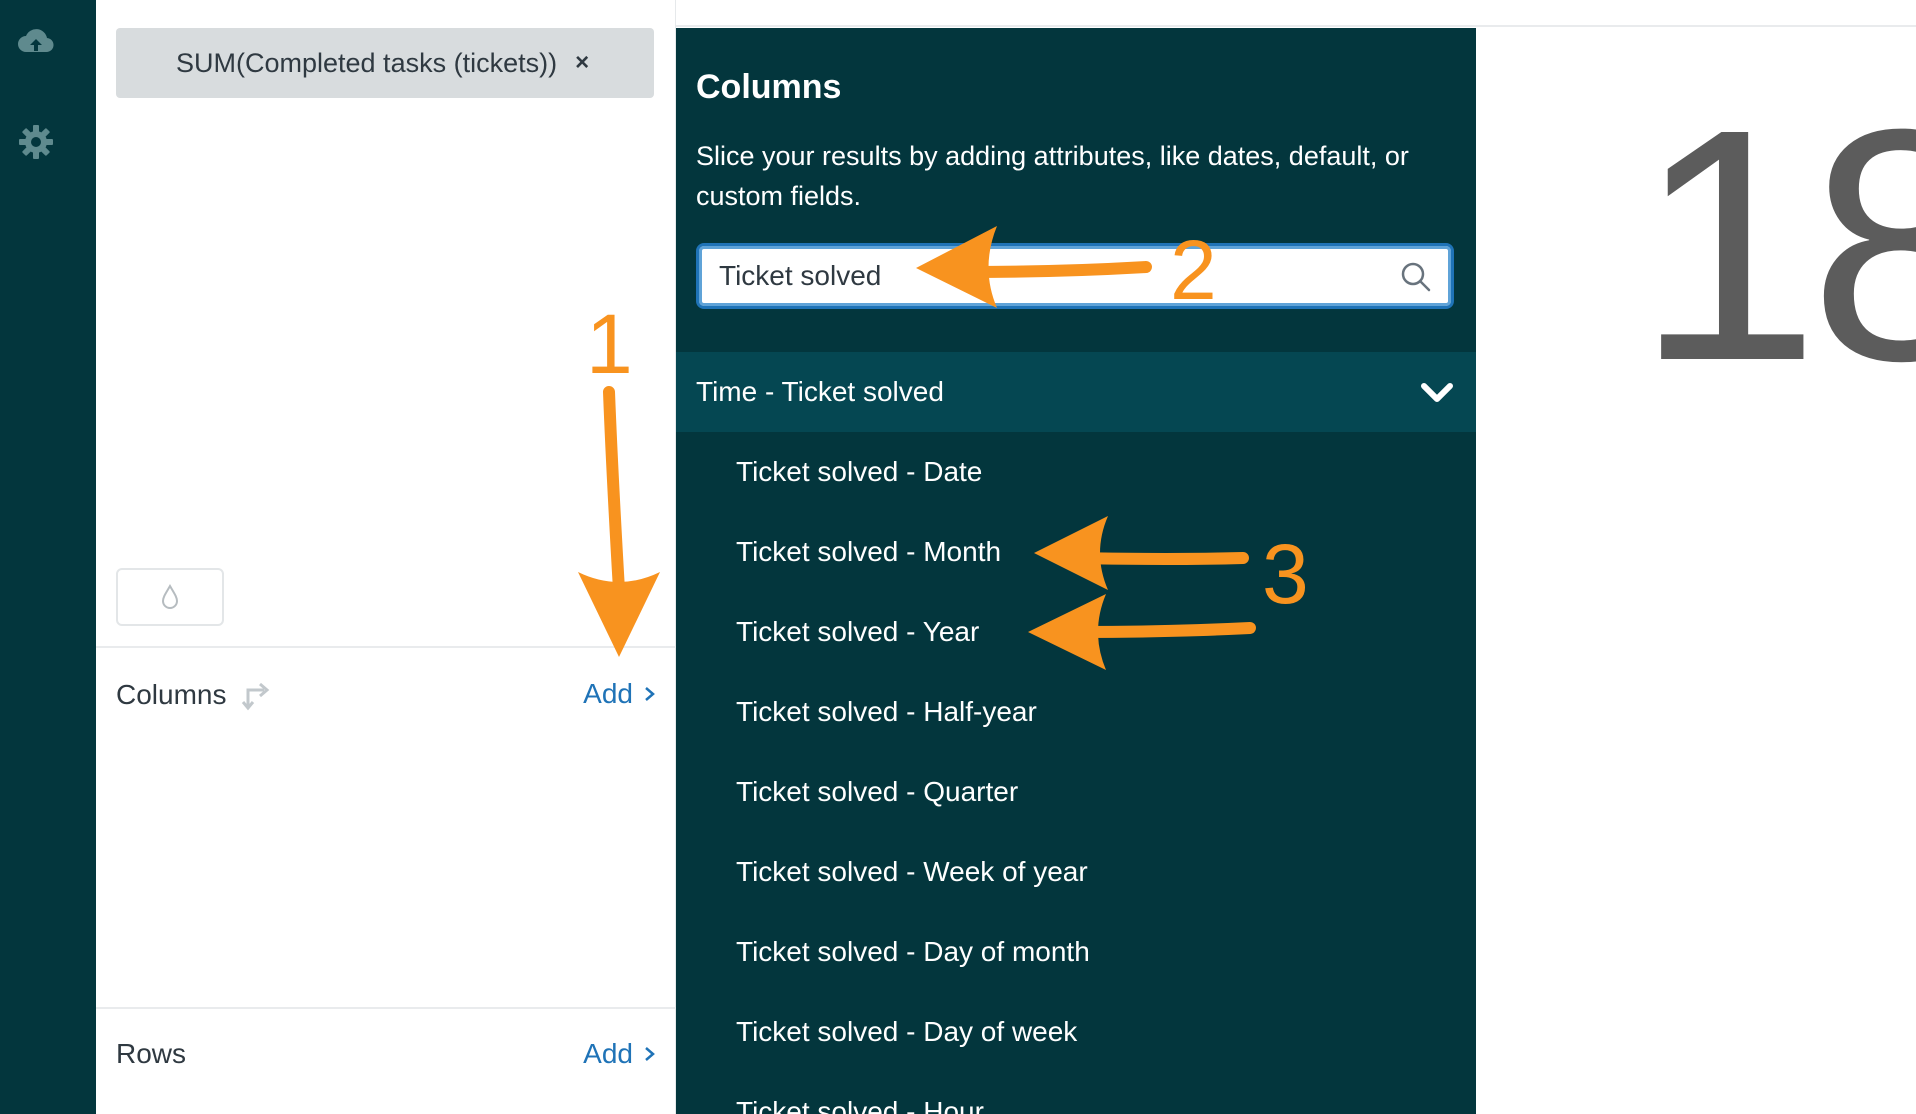 Image resolution: width=1916 pixels, height=1114 pixels. I want to click on option-ticket-solved-week-of-year: Ticket solved - Week of year, so click(1076, 872).